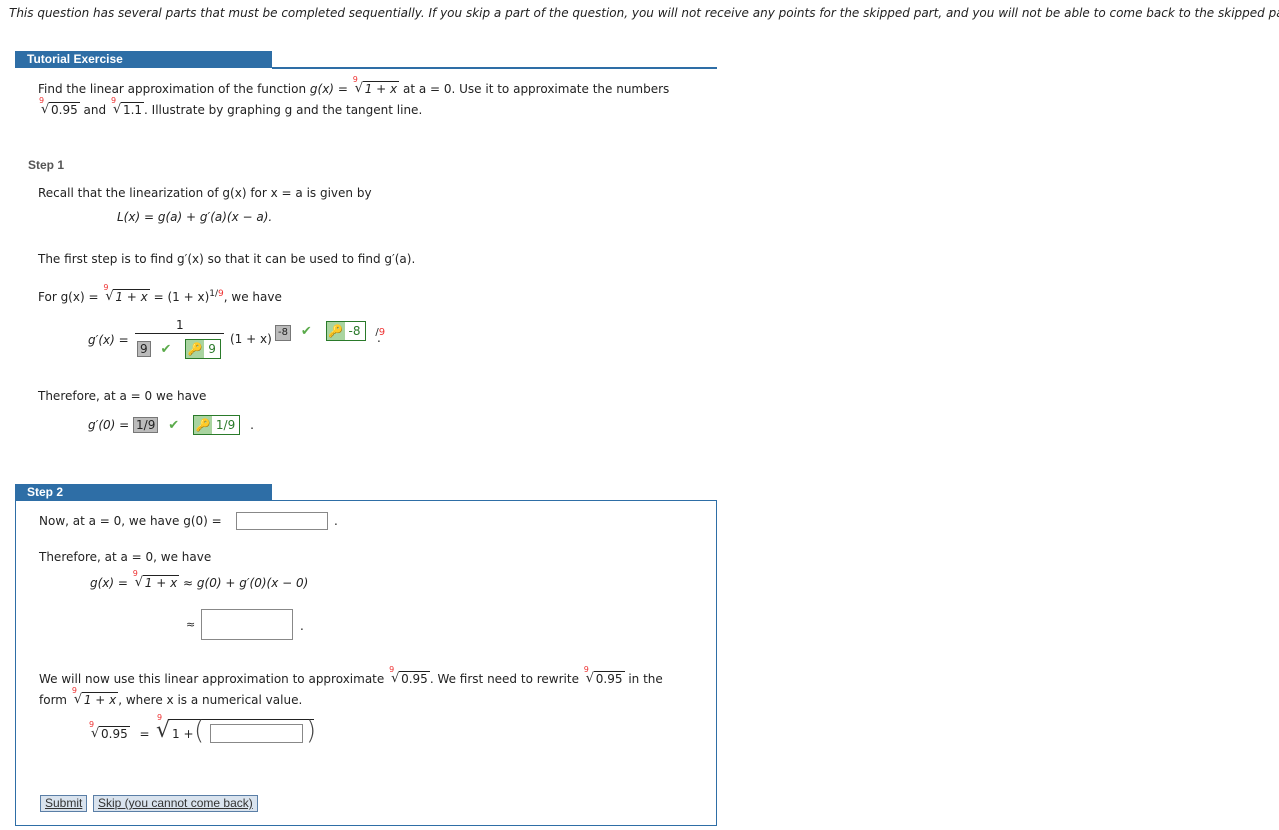 The image size is (1279, 830). What do you see at coordinates (125, 557) in the screenshot?
I see `step2-therefore: Therefore, at a = 0, we have` at bounding box center [125, 557].